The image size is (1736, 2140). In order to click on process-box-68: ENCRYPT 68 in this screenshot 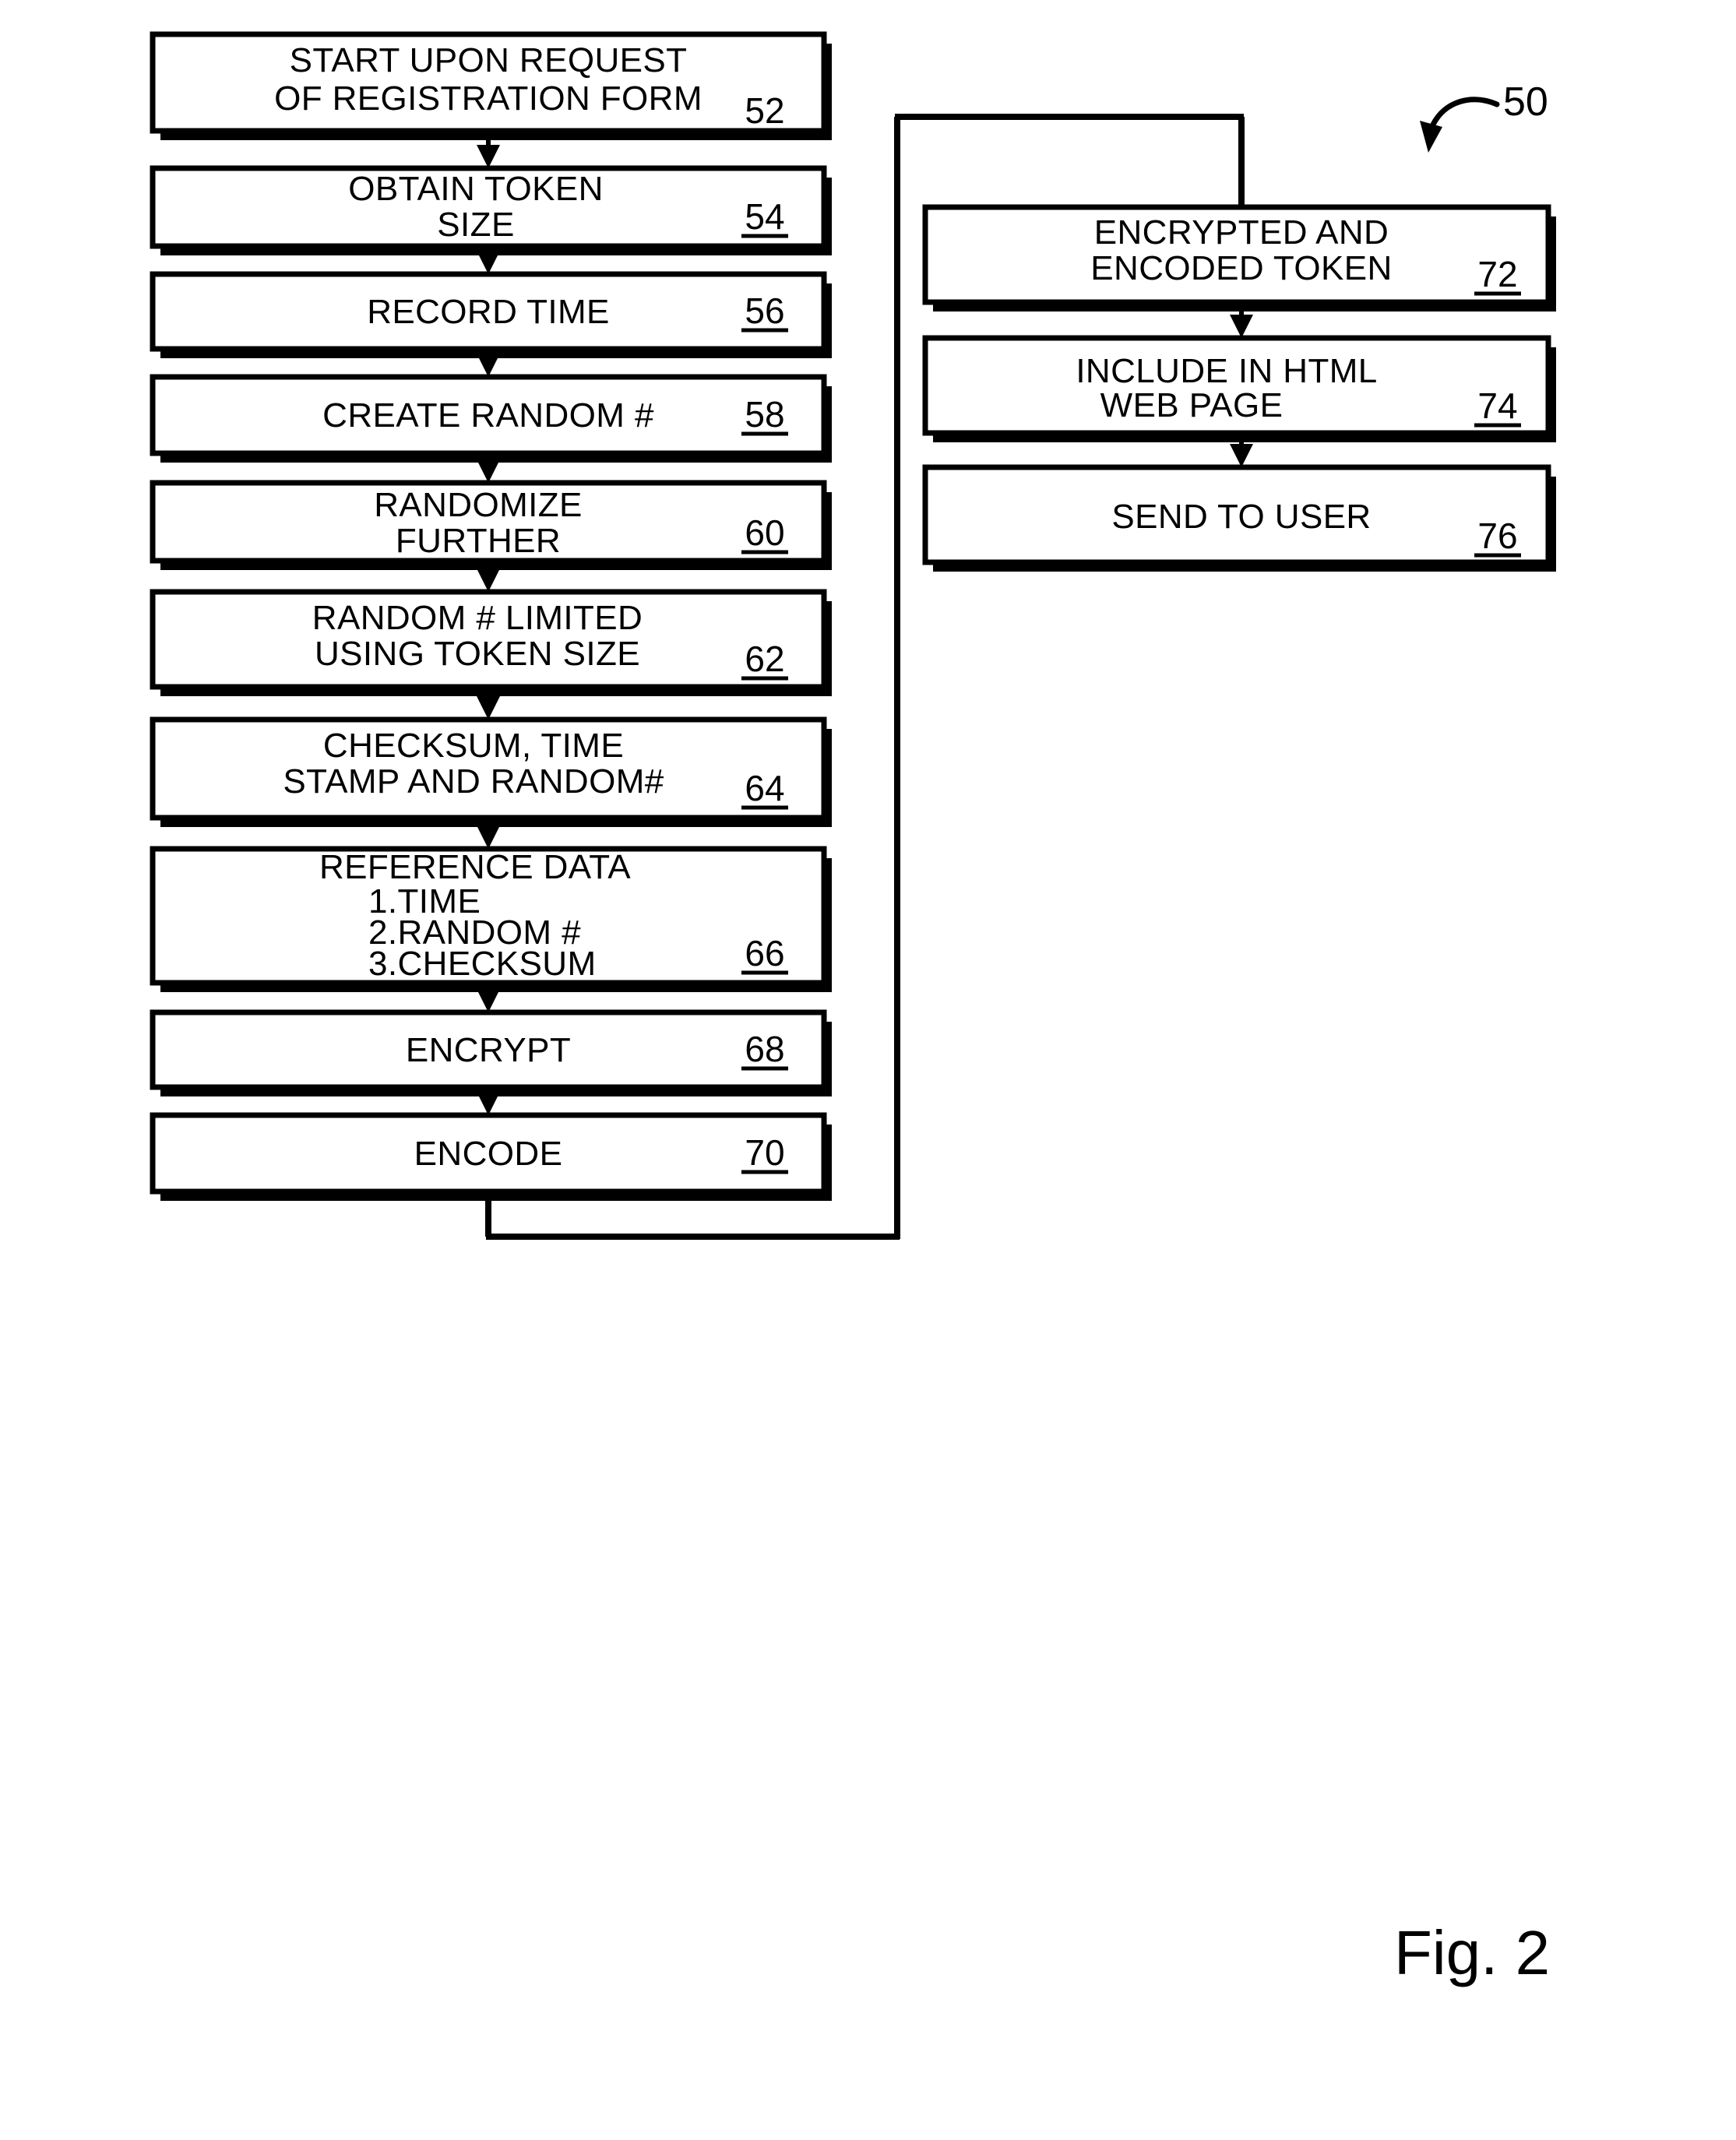, I will do `click(491, 1052)`.